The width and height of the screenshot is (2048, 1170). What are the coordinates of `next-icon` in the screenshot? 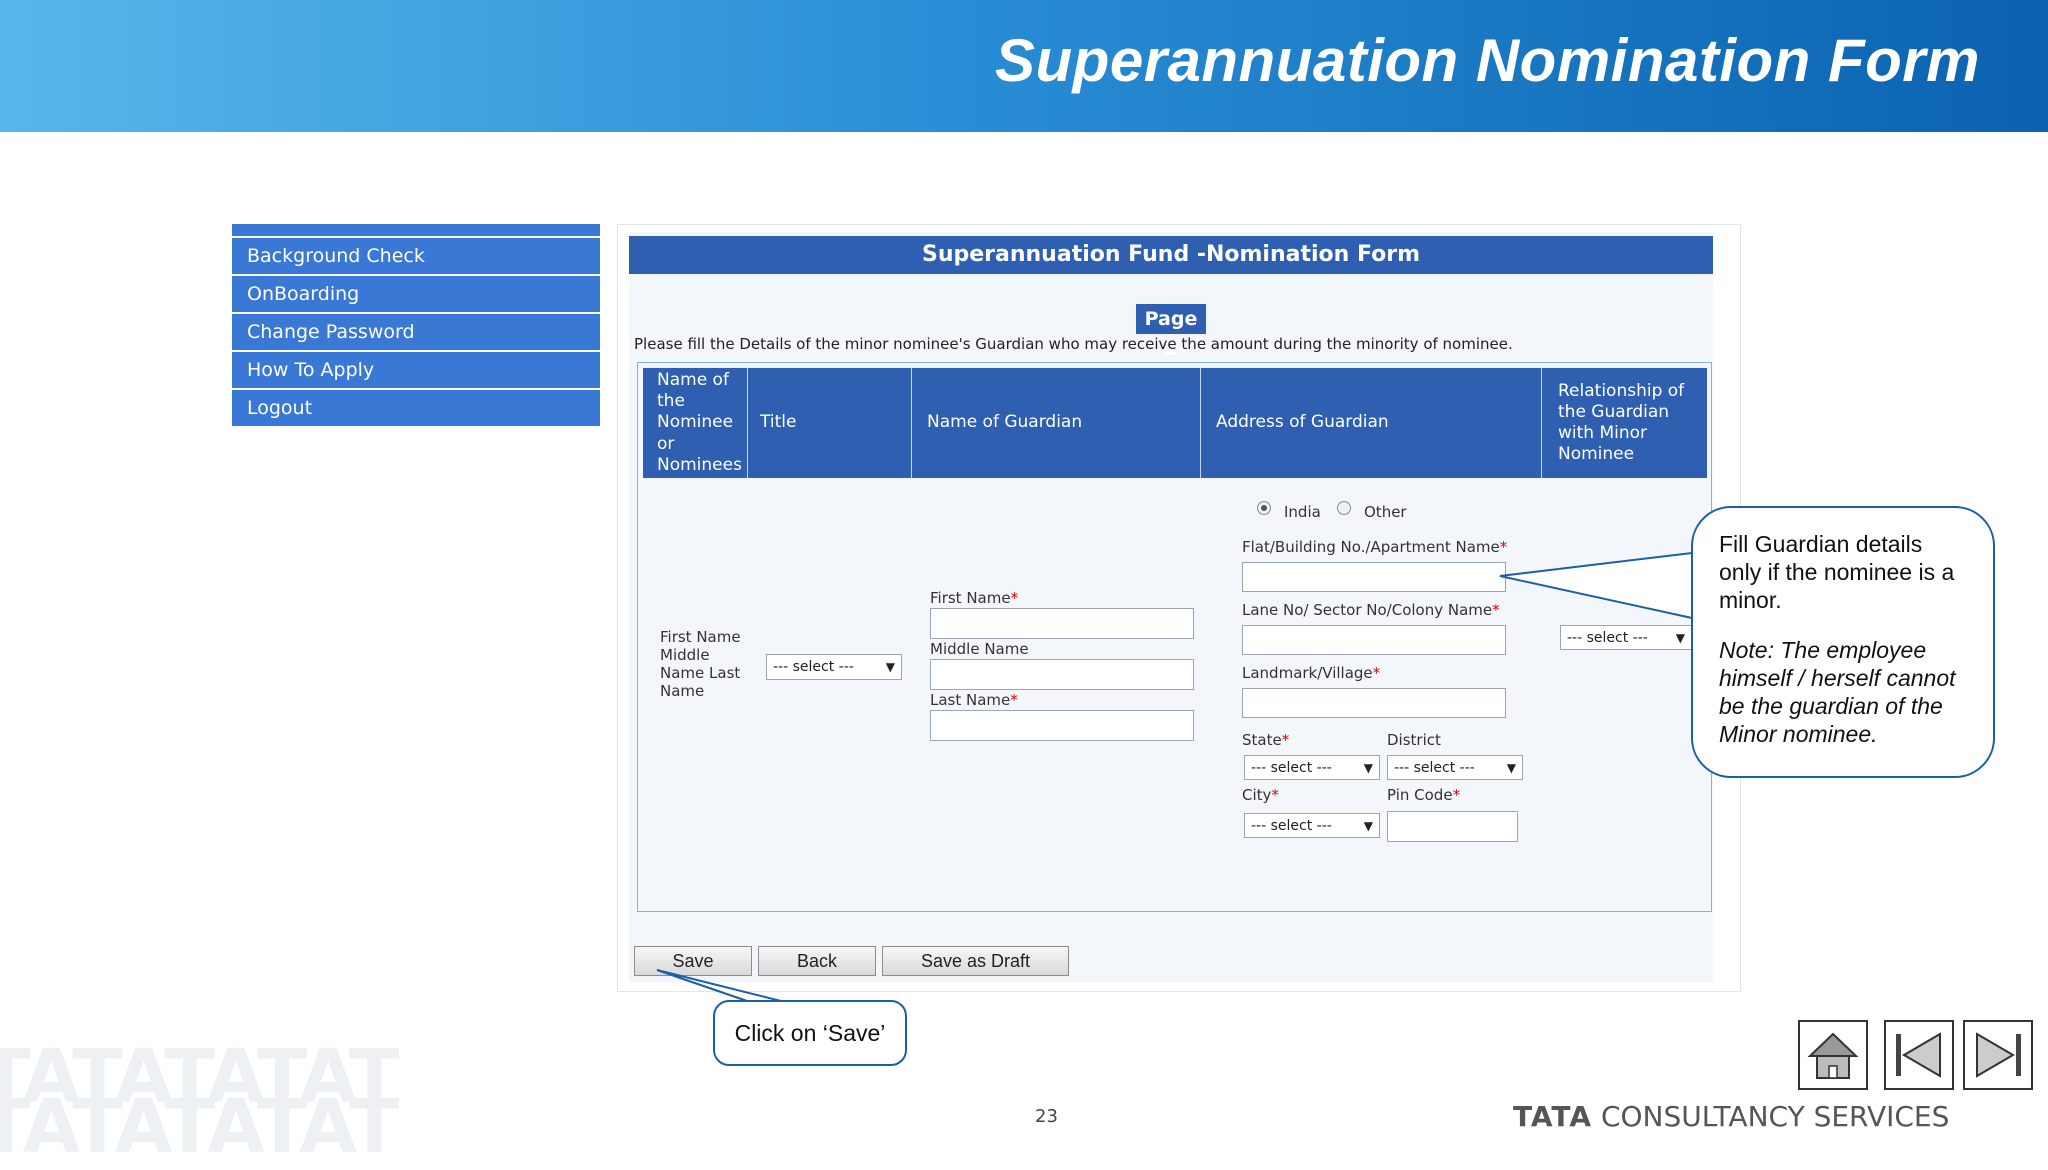 It's located at (1998, 1055).